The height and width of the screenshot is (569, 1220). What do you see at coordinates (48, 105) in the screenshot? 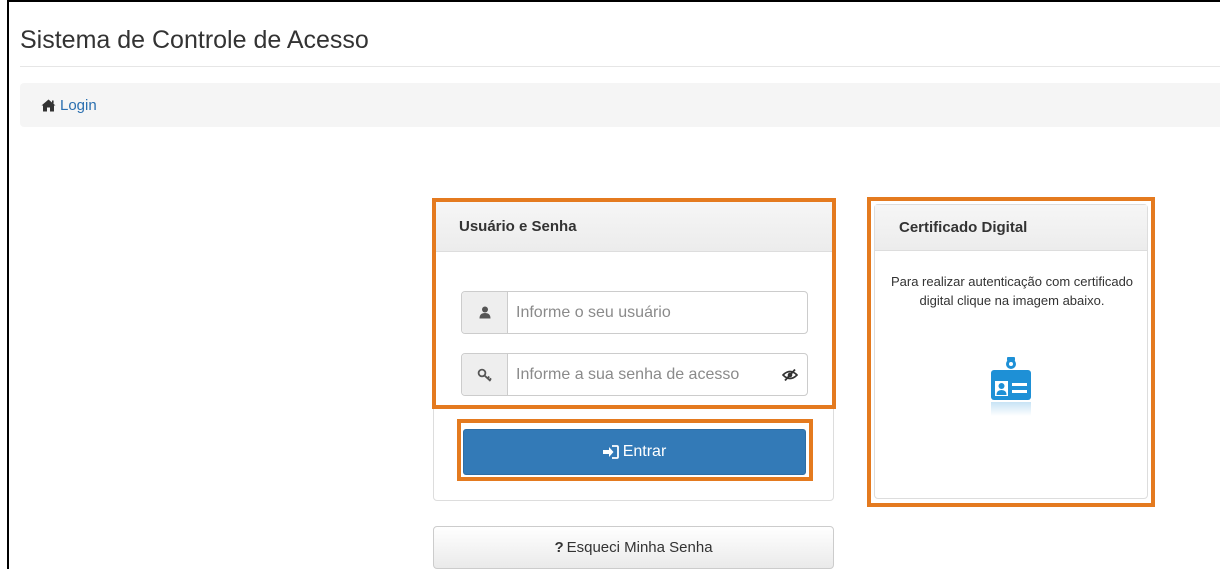
I see `home-icon` at bounding box center [48, 105].